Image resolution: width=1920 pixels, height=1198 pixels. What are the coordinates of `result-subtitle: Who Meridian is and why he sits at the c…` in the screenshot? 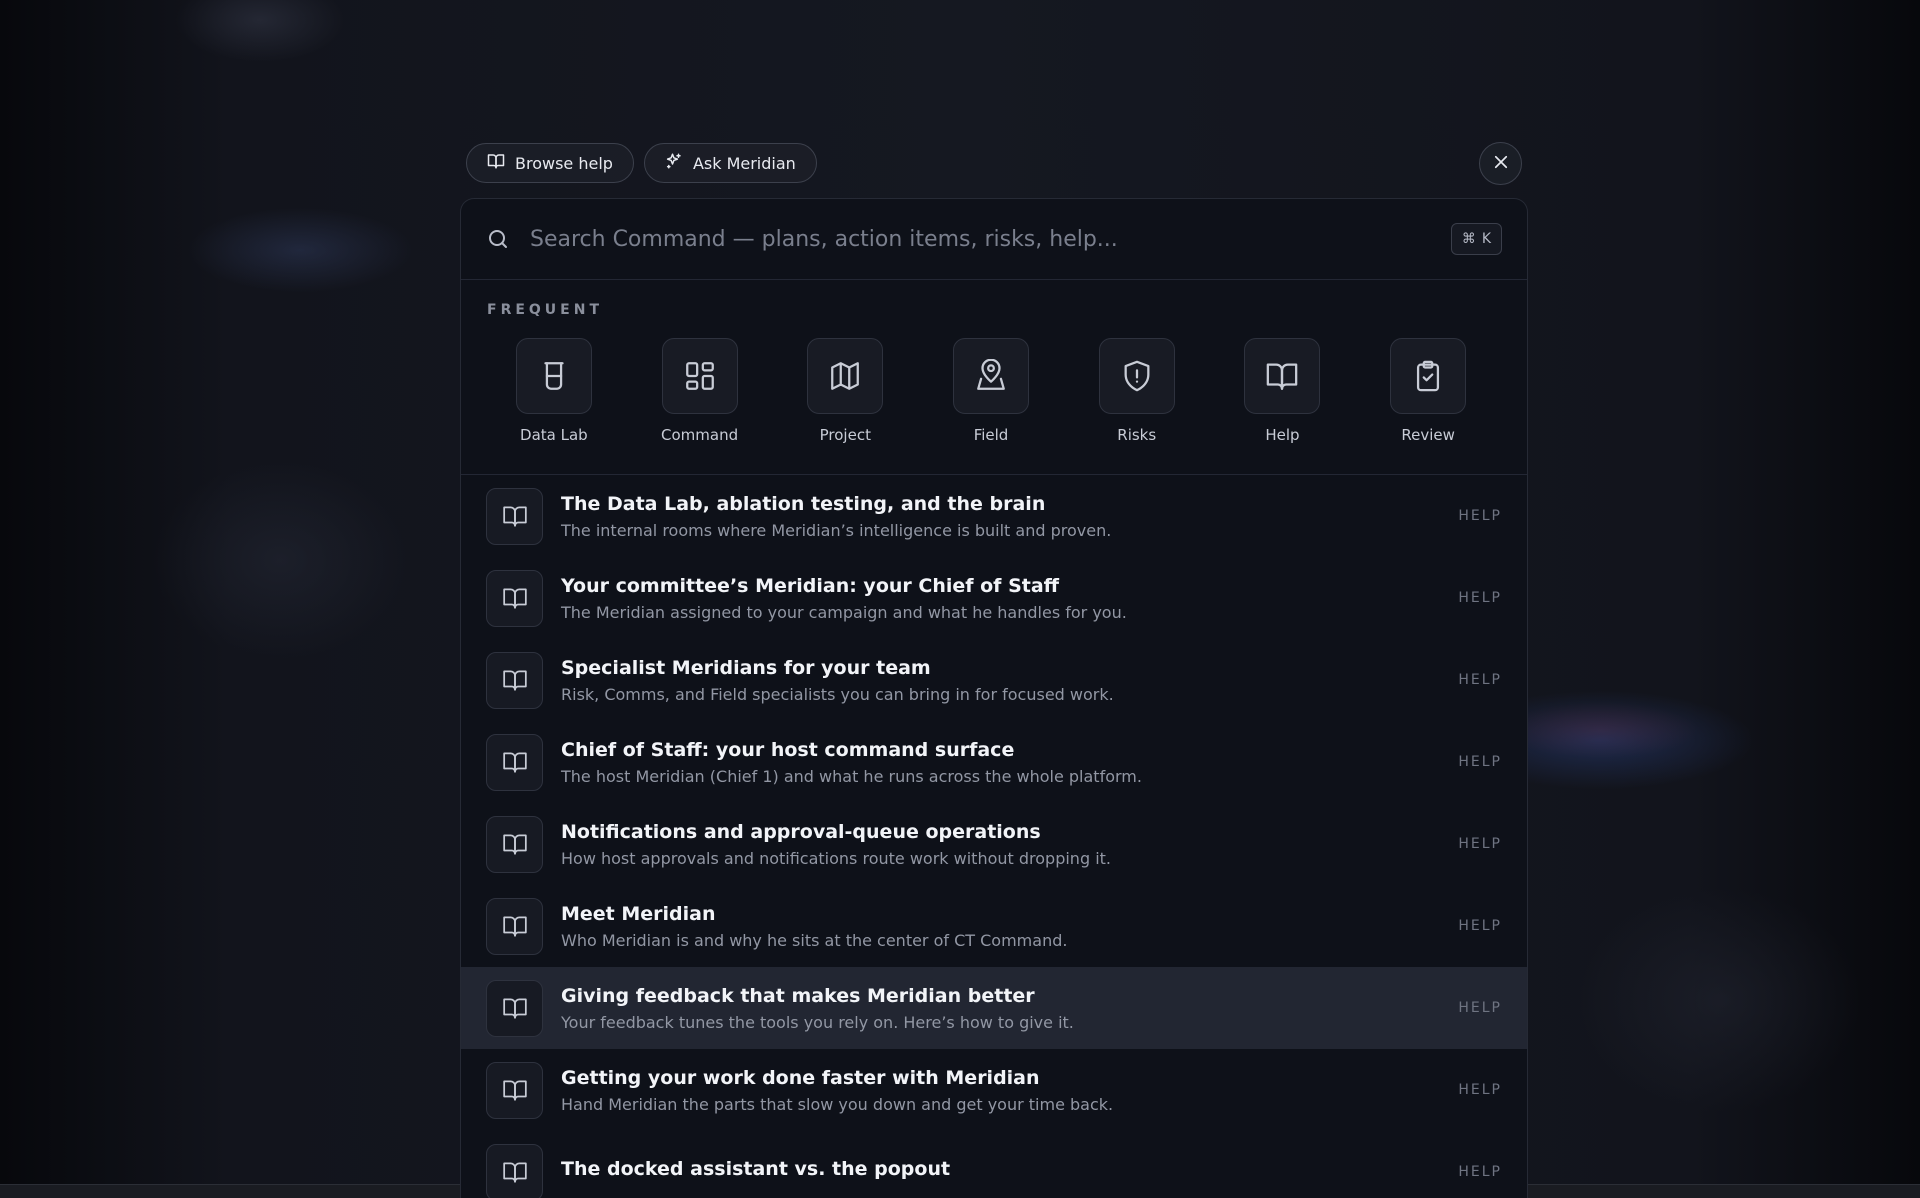 It's located at (814, 940).